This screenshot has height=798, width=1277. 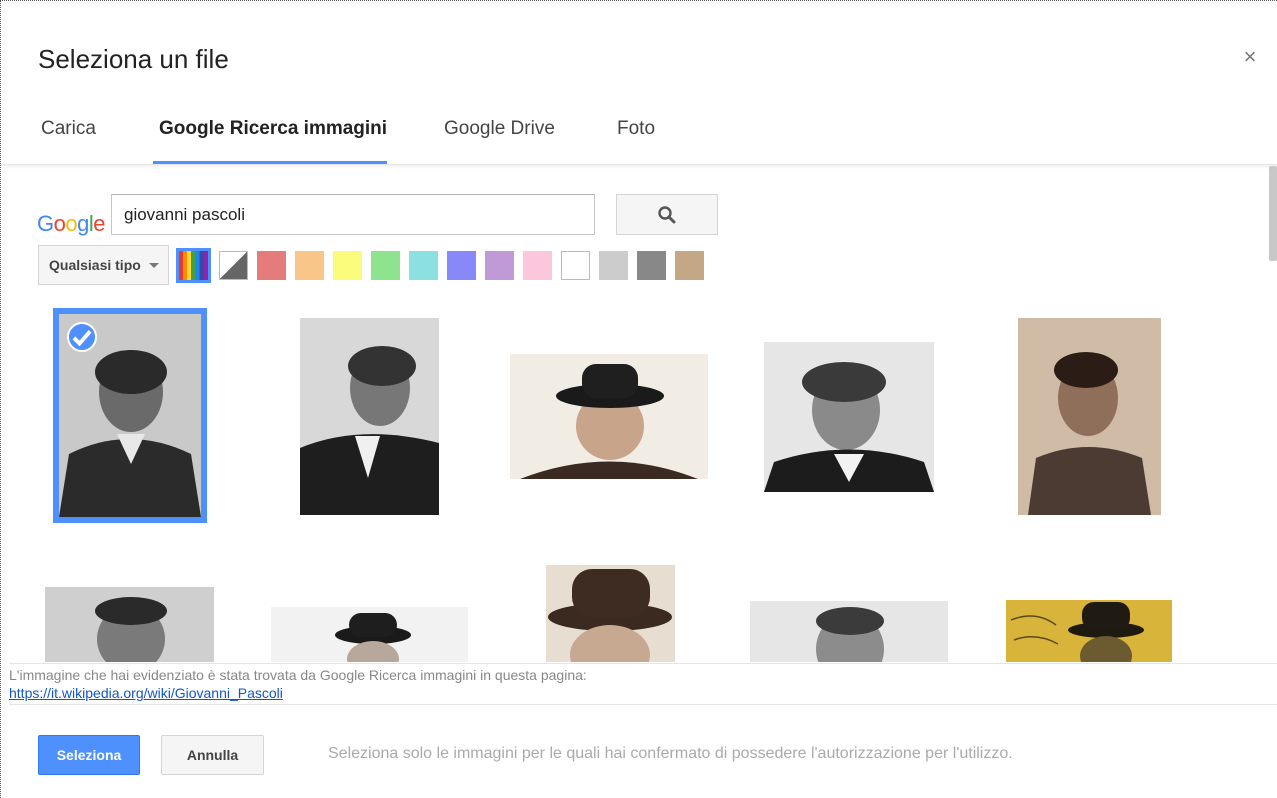 What do you see at coordinates (353, 214) in the screenshot?
I see `search-input` at bounding box center [353, 214].